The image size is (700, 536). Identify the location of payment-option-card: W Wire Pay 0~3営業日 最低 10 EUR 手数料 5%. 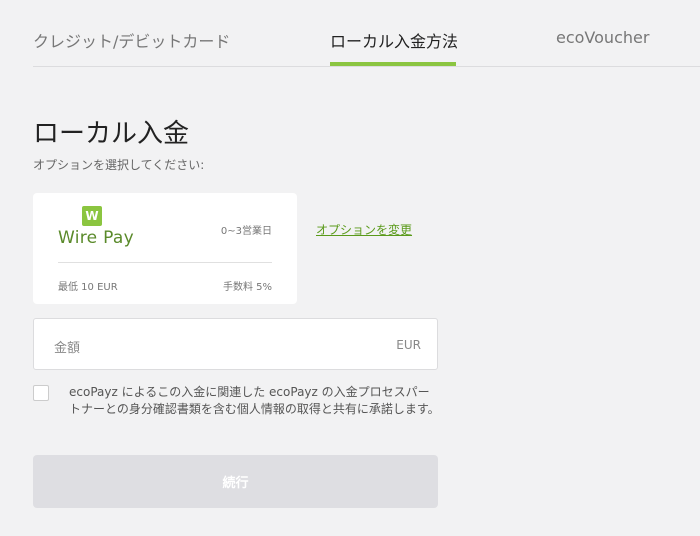
(165, 248).